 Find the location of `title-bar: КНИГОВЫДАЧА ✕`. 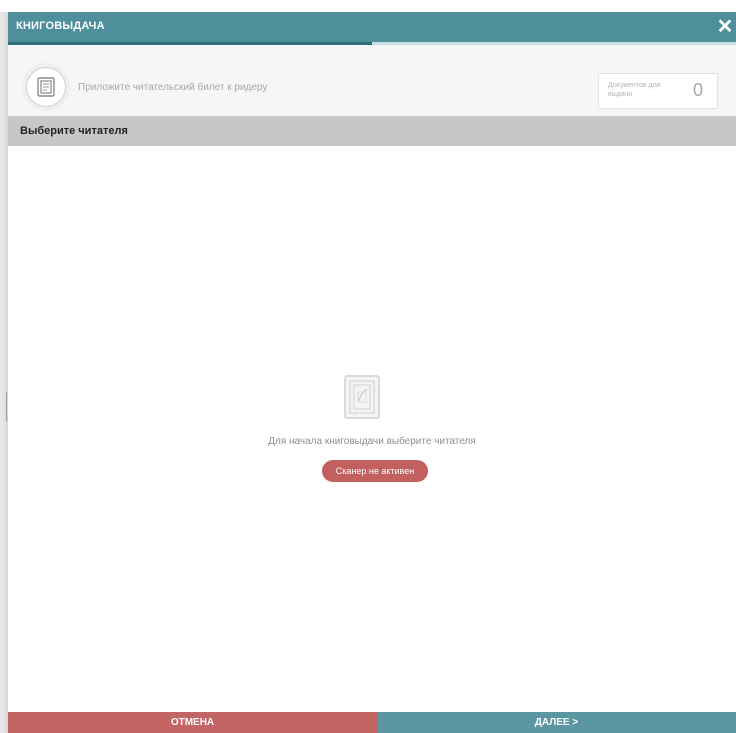

title-bar: КНИГОВЫДАЧА ✕ is located at coordinates (372, 27).